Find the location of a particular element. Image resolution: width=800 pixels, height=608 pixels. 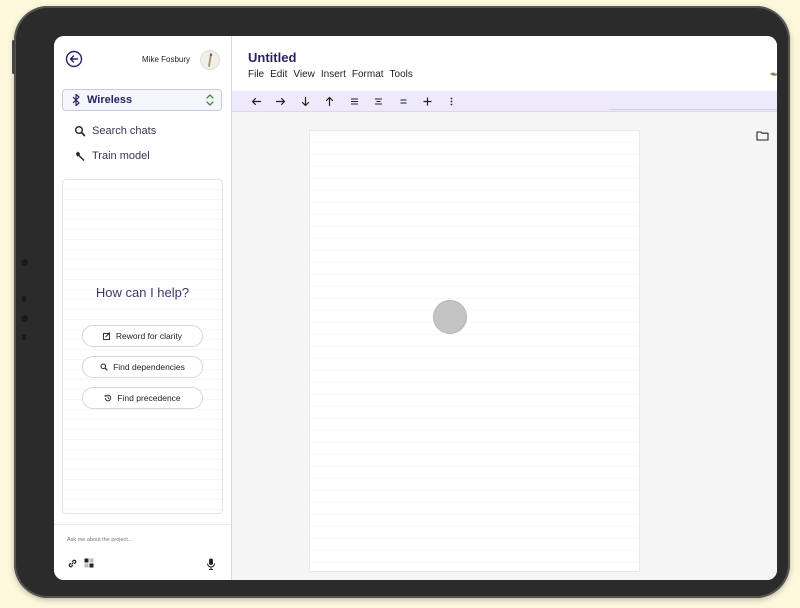

reword-for-clarity-button: Reword for clarity is located at coordinates (142, 336).